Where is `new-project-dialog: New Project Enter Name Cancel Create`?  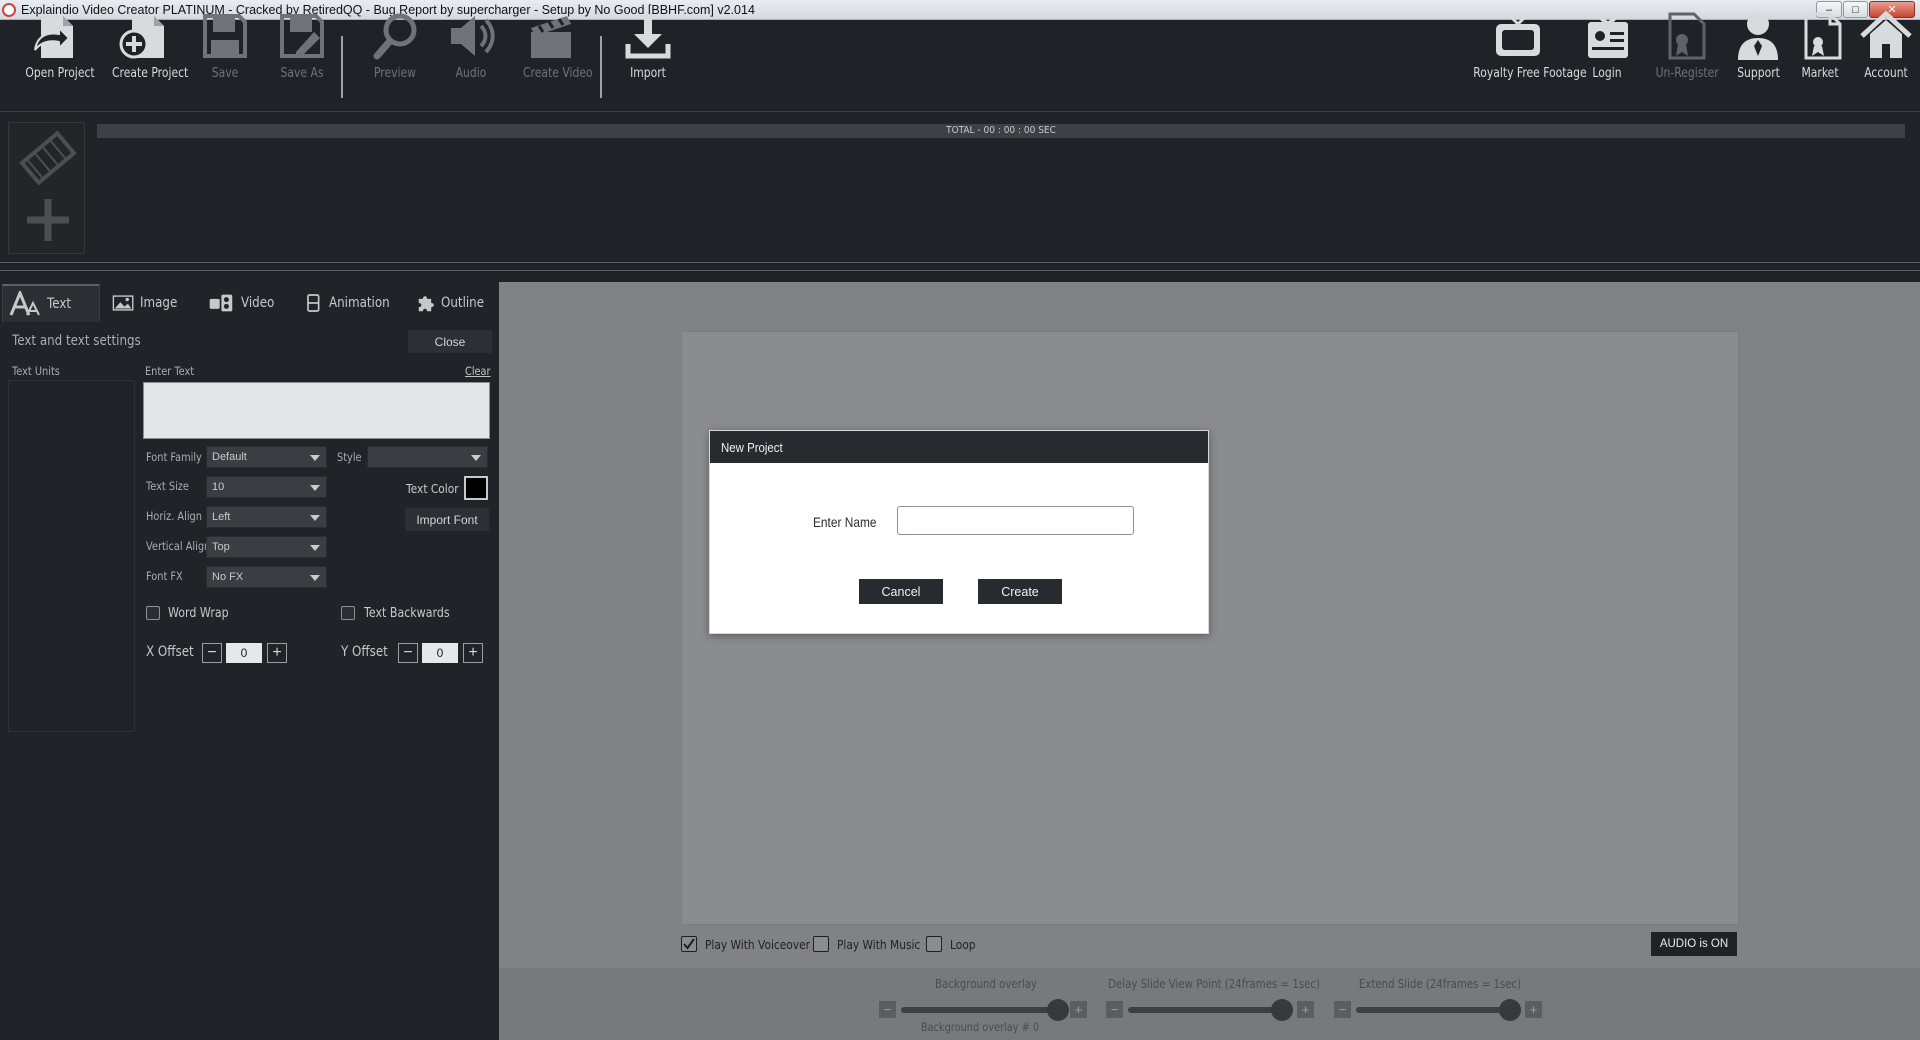 new-project-dialog: New Project Enter Name Cancel Create is located at coordinates (959, 532).